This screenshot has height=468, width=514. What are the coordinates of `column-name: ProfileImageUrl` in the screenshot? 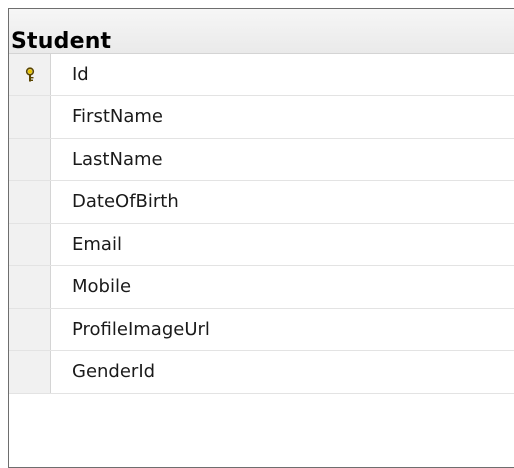 It's located at (141, 329).